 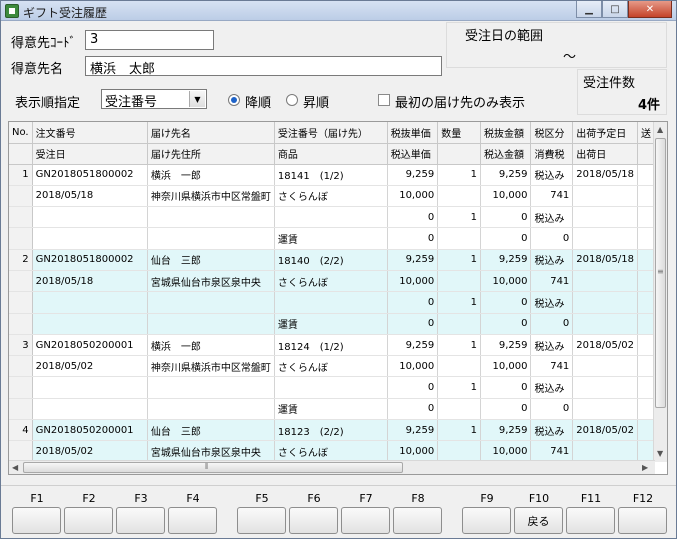 I want to click on column-header: 商品, so click(x=331, y=154).